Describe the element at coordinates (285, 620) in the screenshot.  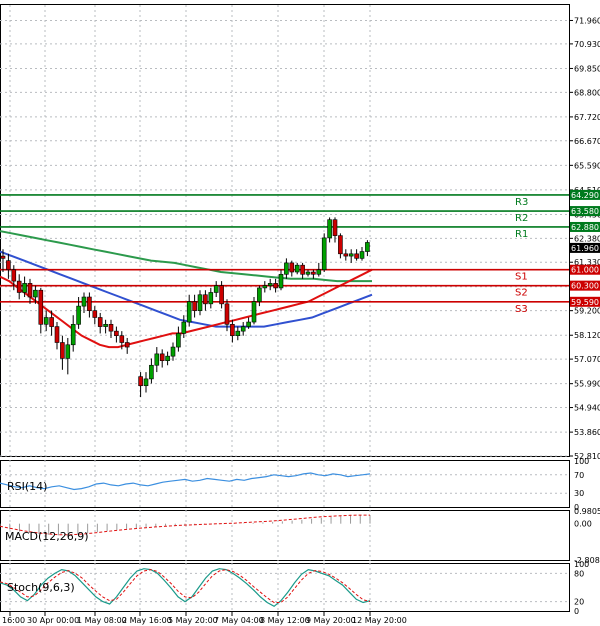
I see `time-tick-label: 8 May 12:00` at that location.